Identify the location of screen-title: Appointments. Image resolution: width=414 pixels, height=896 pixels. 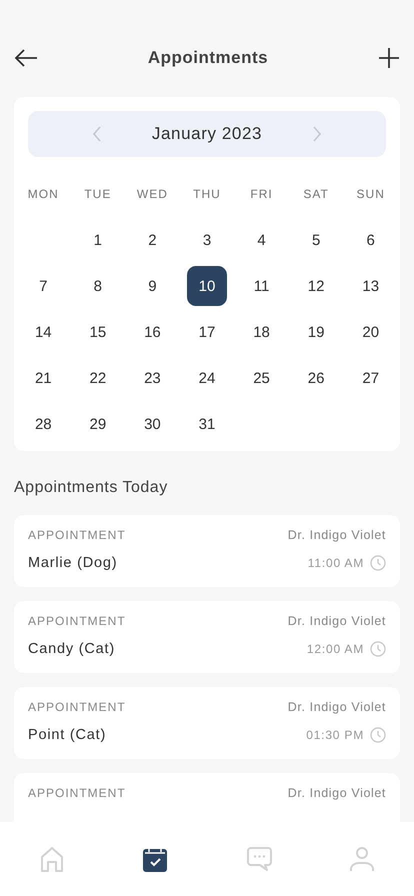
(208, 58).